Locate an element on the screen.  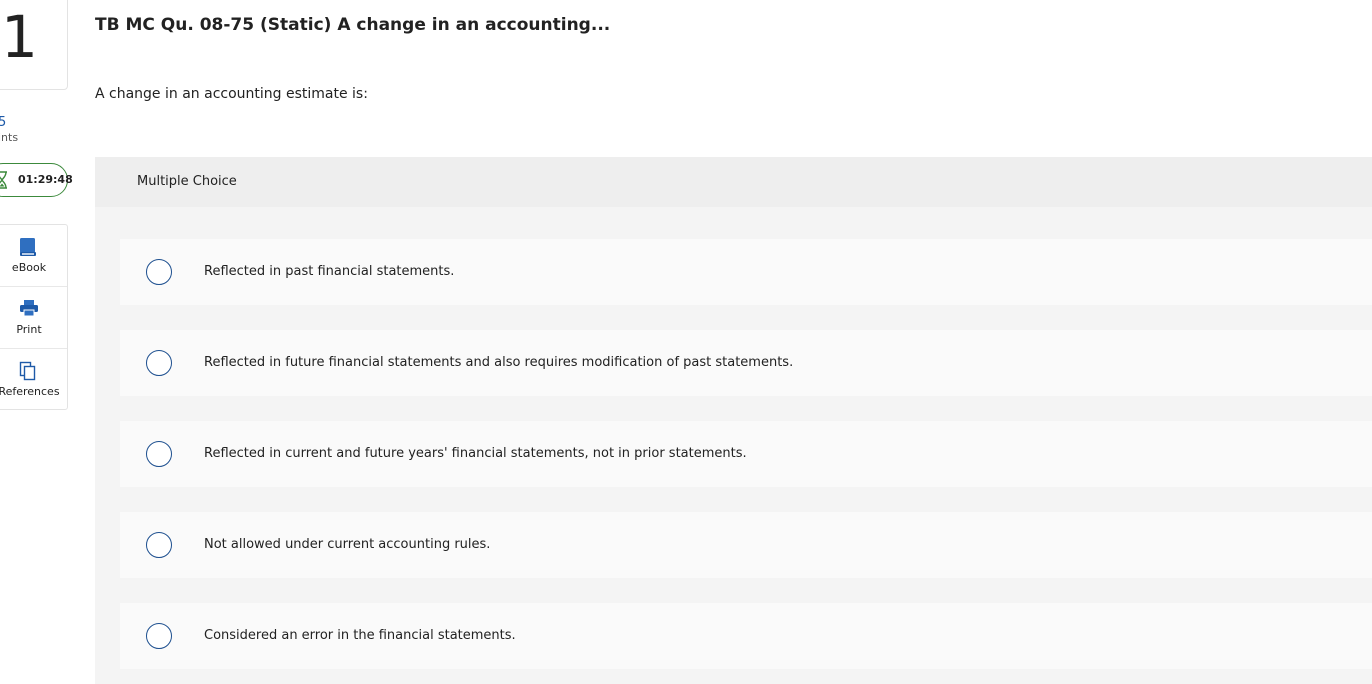
ebook-button: eBook is located at coordinates (33, 256).